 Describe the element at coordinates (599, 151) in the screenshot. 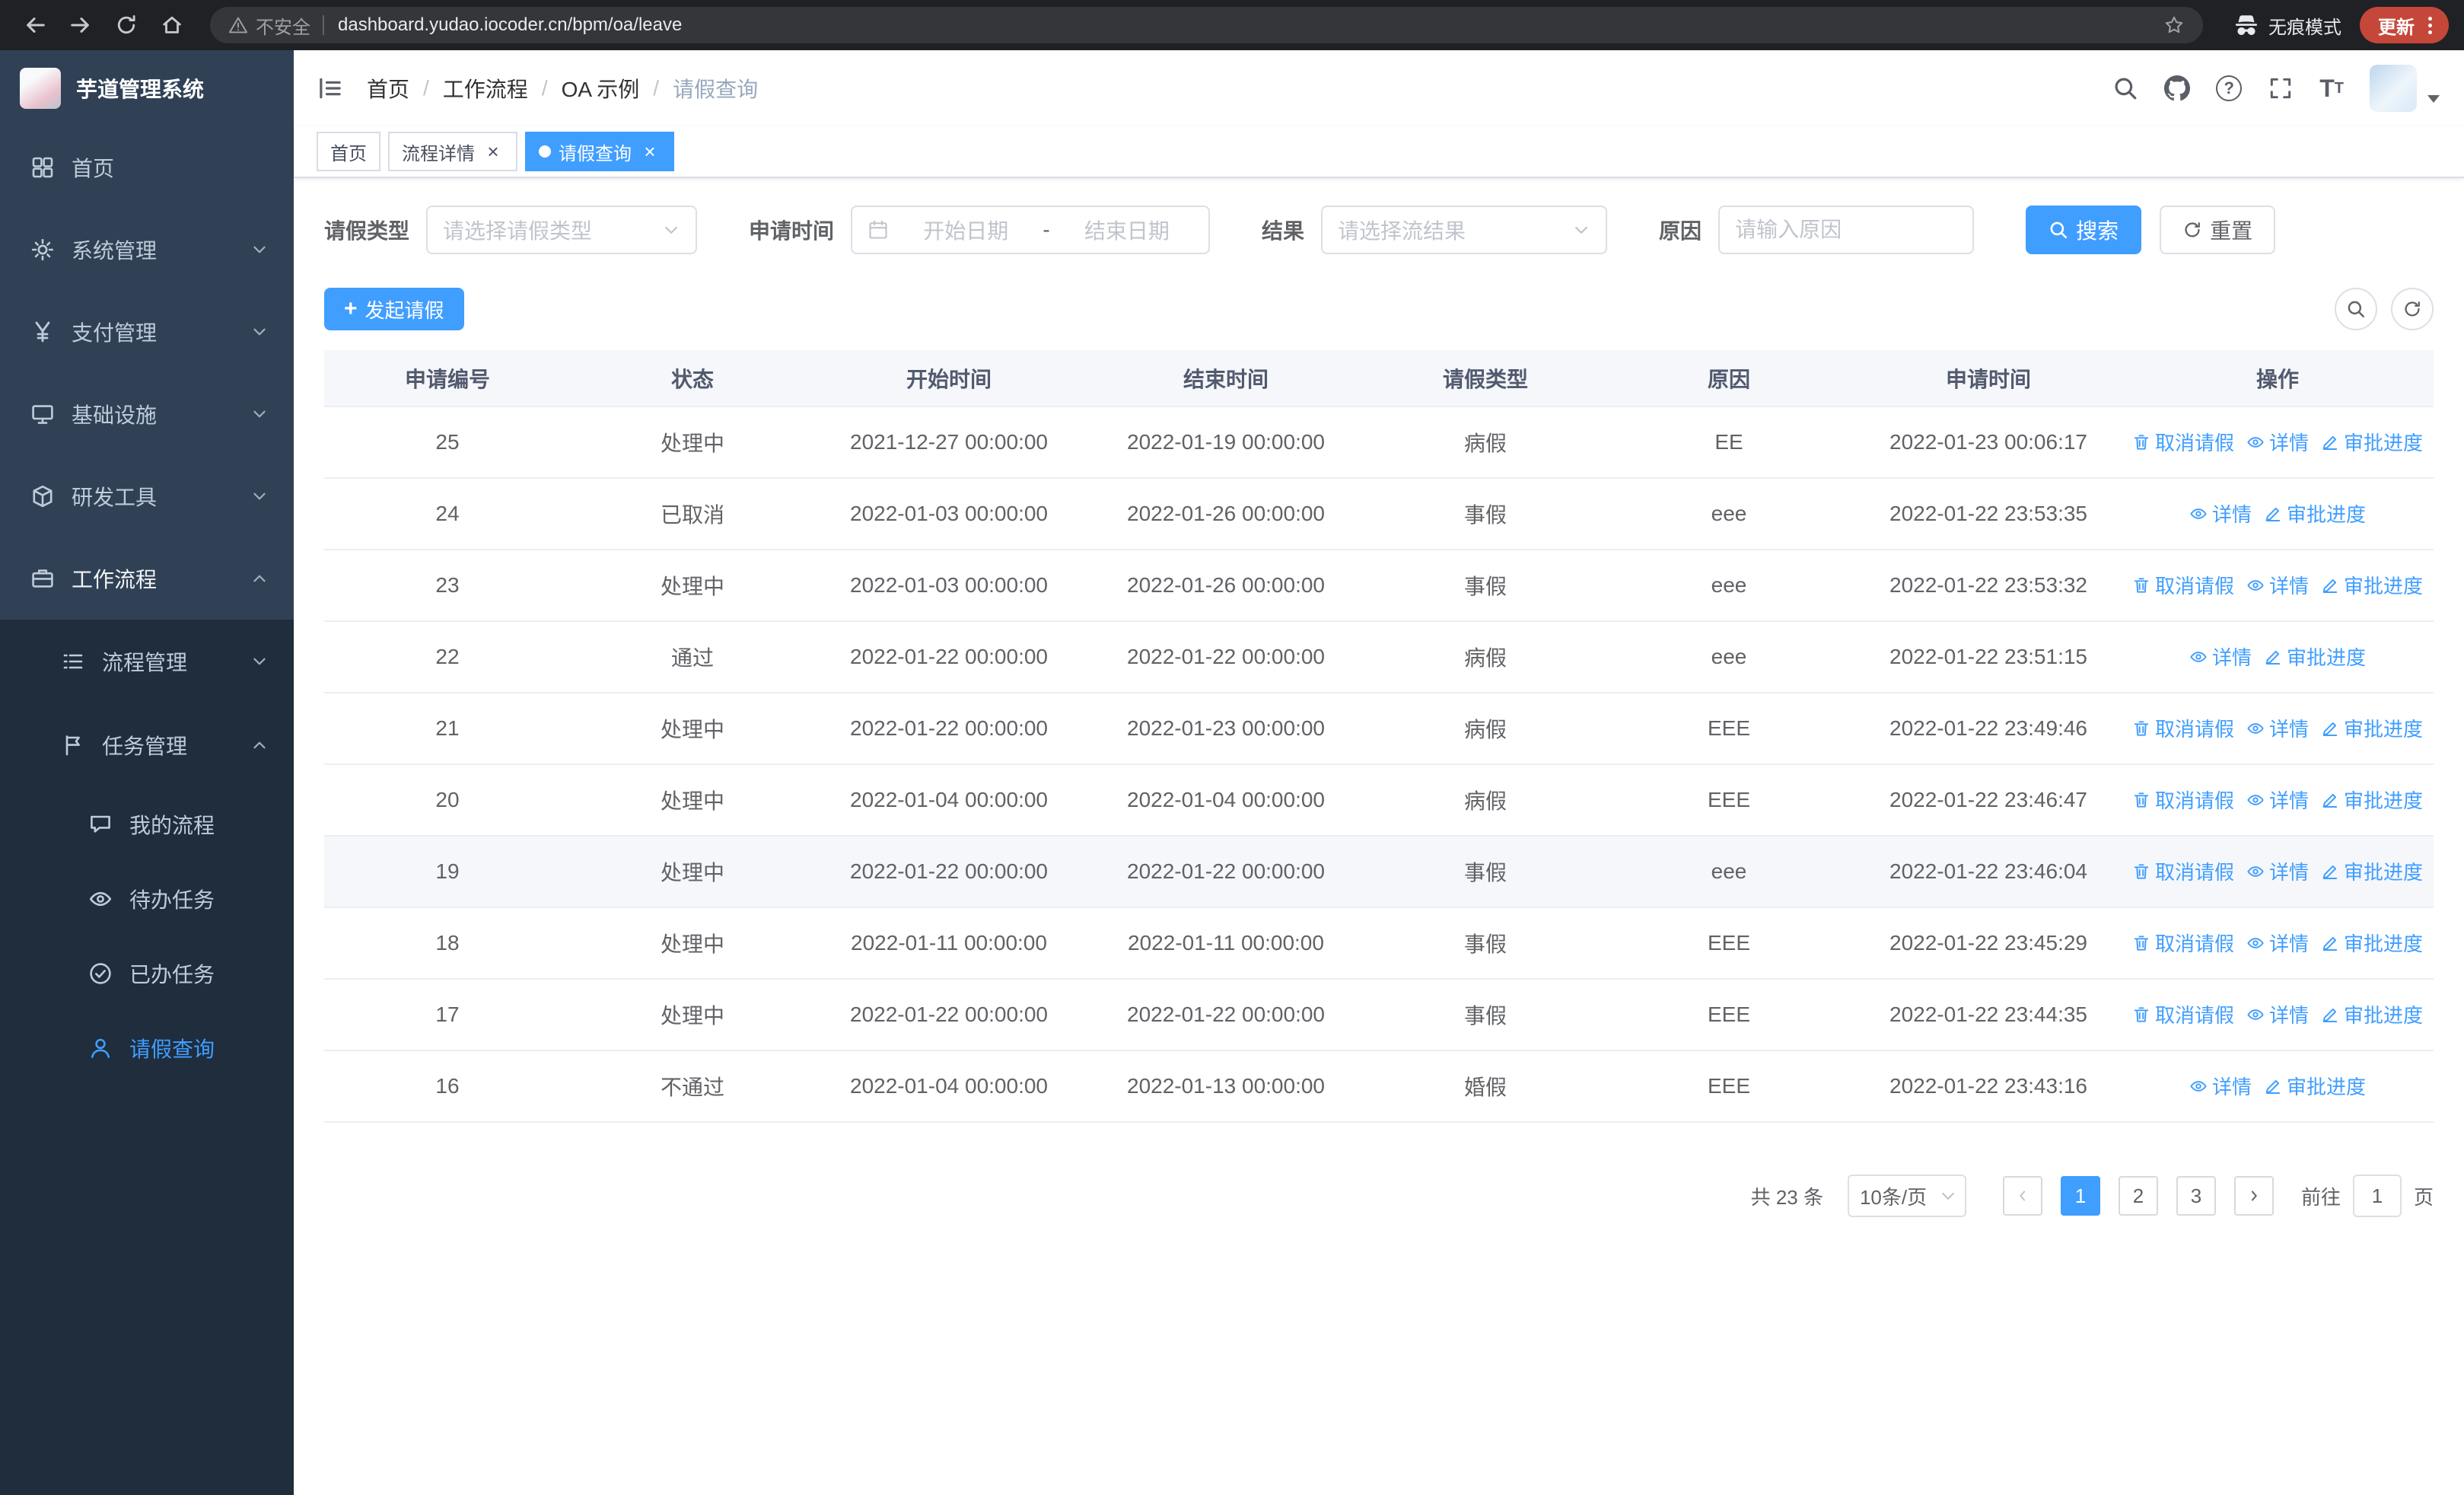

I see `view-tab: 请假查询 ×` at that location.